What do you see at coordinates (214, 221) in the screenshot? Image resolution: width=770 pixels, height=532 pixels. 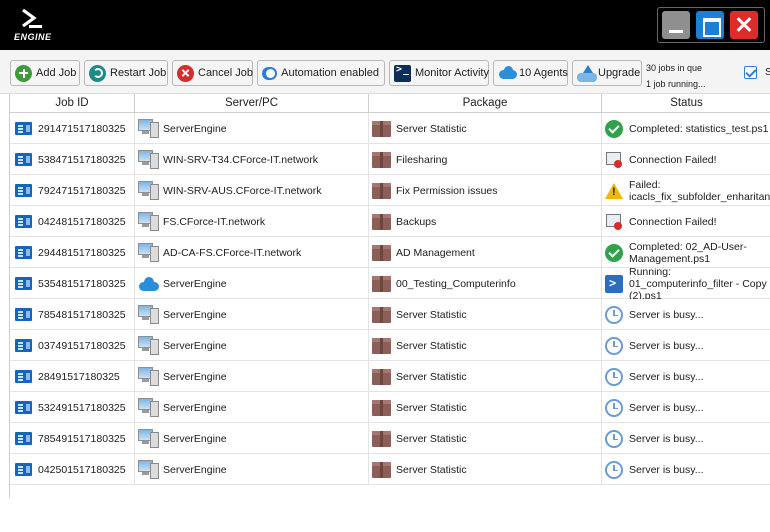 I see `server-name: FS.CForce-IT.network` at bounding box center [214, 221].